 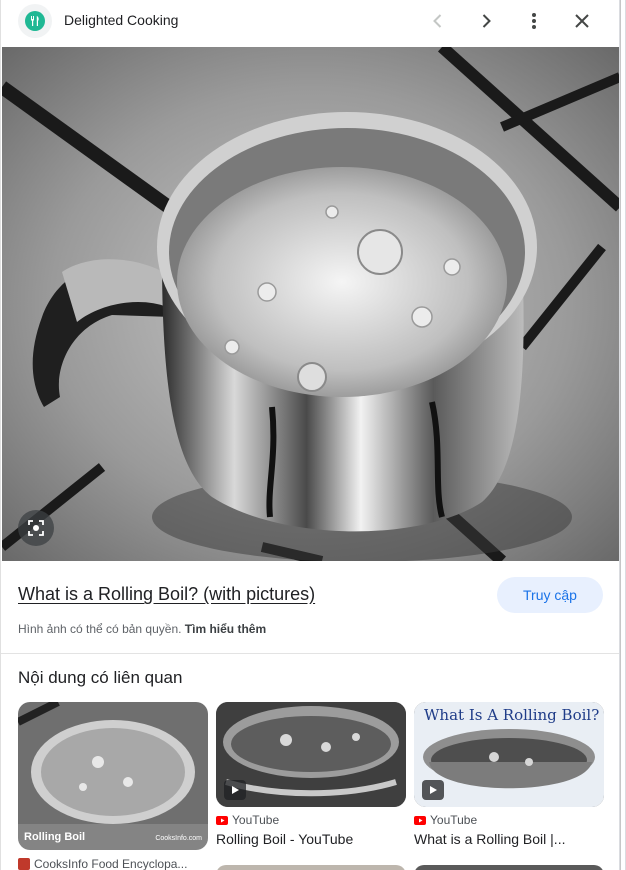 What do you see at coordinates (100, 629) in the screenshot?
I see `copyright-text: Hình ảnh có thể có bản quyền.` at bounding box center [100, 629].